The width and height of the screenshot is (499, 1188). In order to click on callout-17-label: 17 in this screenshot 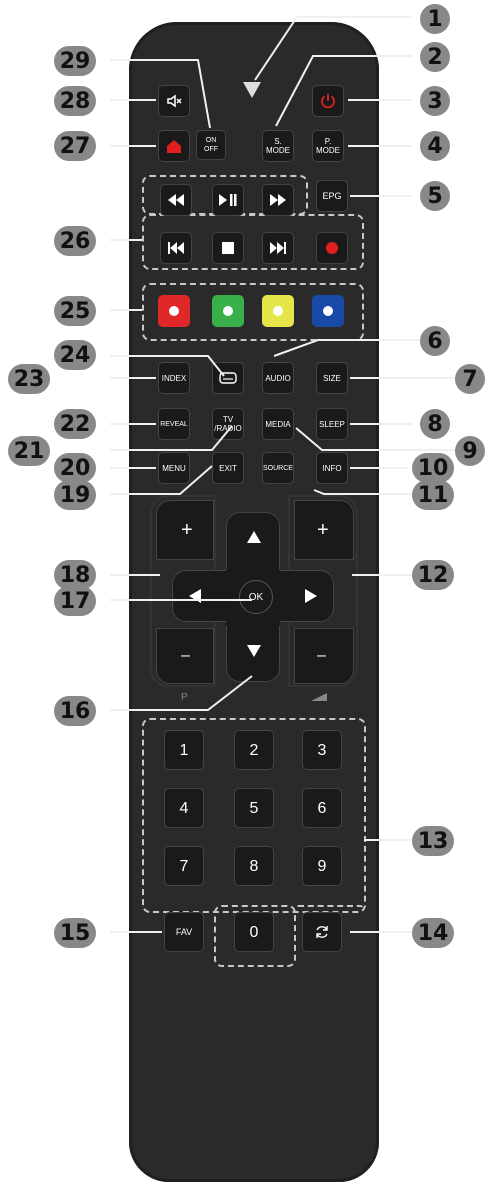, I will do `click(75, 601)`.